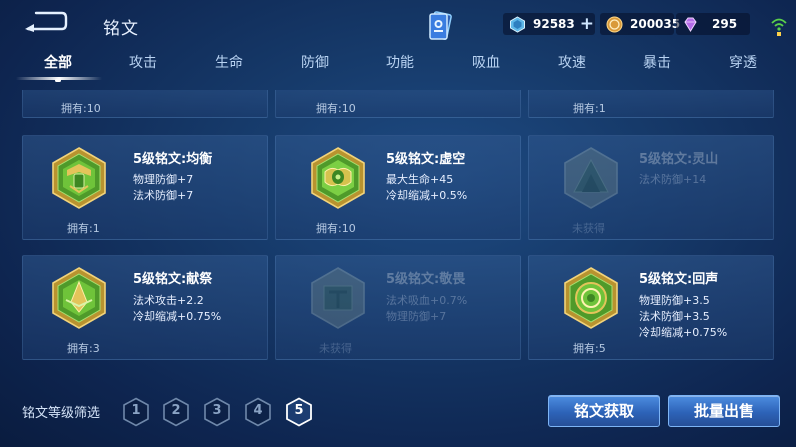 The image size is (796, 447). What do you see at coordinates (173, 159) in the screenshot?
I see `rune-name: 5级铭文:均衡` at bounding box center [173, 159].